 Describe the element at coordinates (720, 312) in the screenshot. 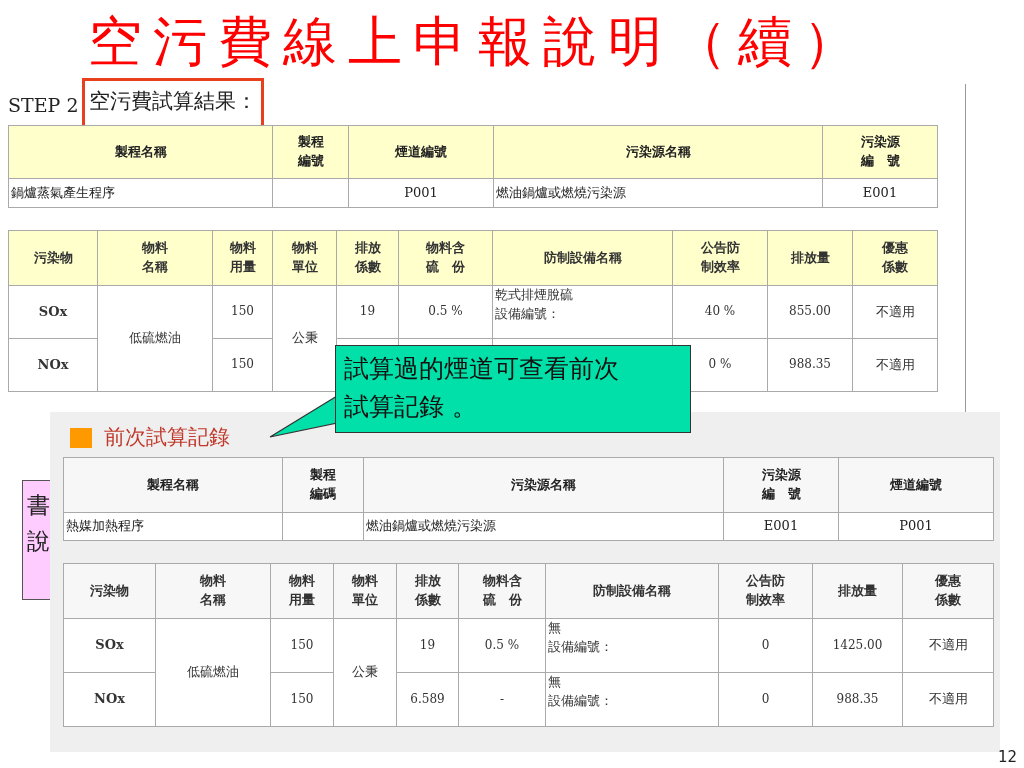

I see `table-cell: 40 %` at that location.